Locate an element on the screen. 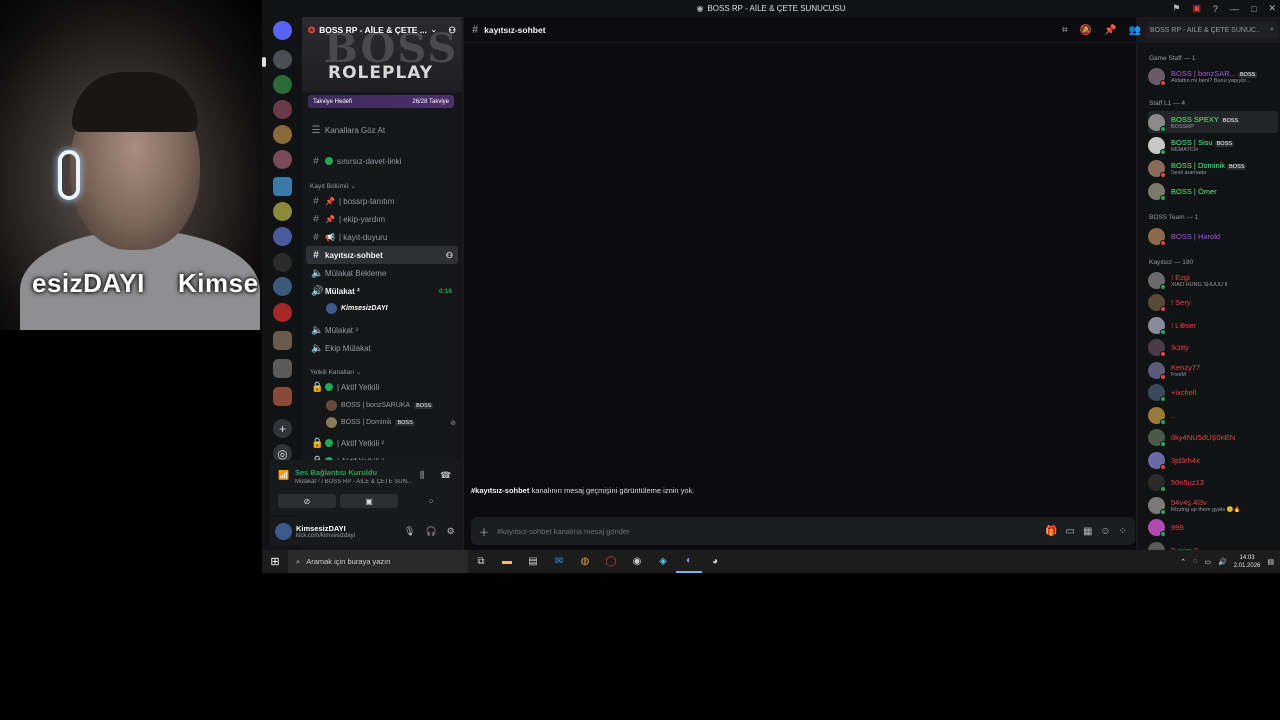  clock: 14:03 2.01.2026 is located at coordinates (1247, 562).